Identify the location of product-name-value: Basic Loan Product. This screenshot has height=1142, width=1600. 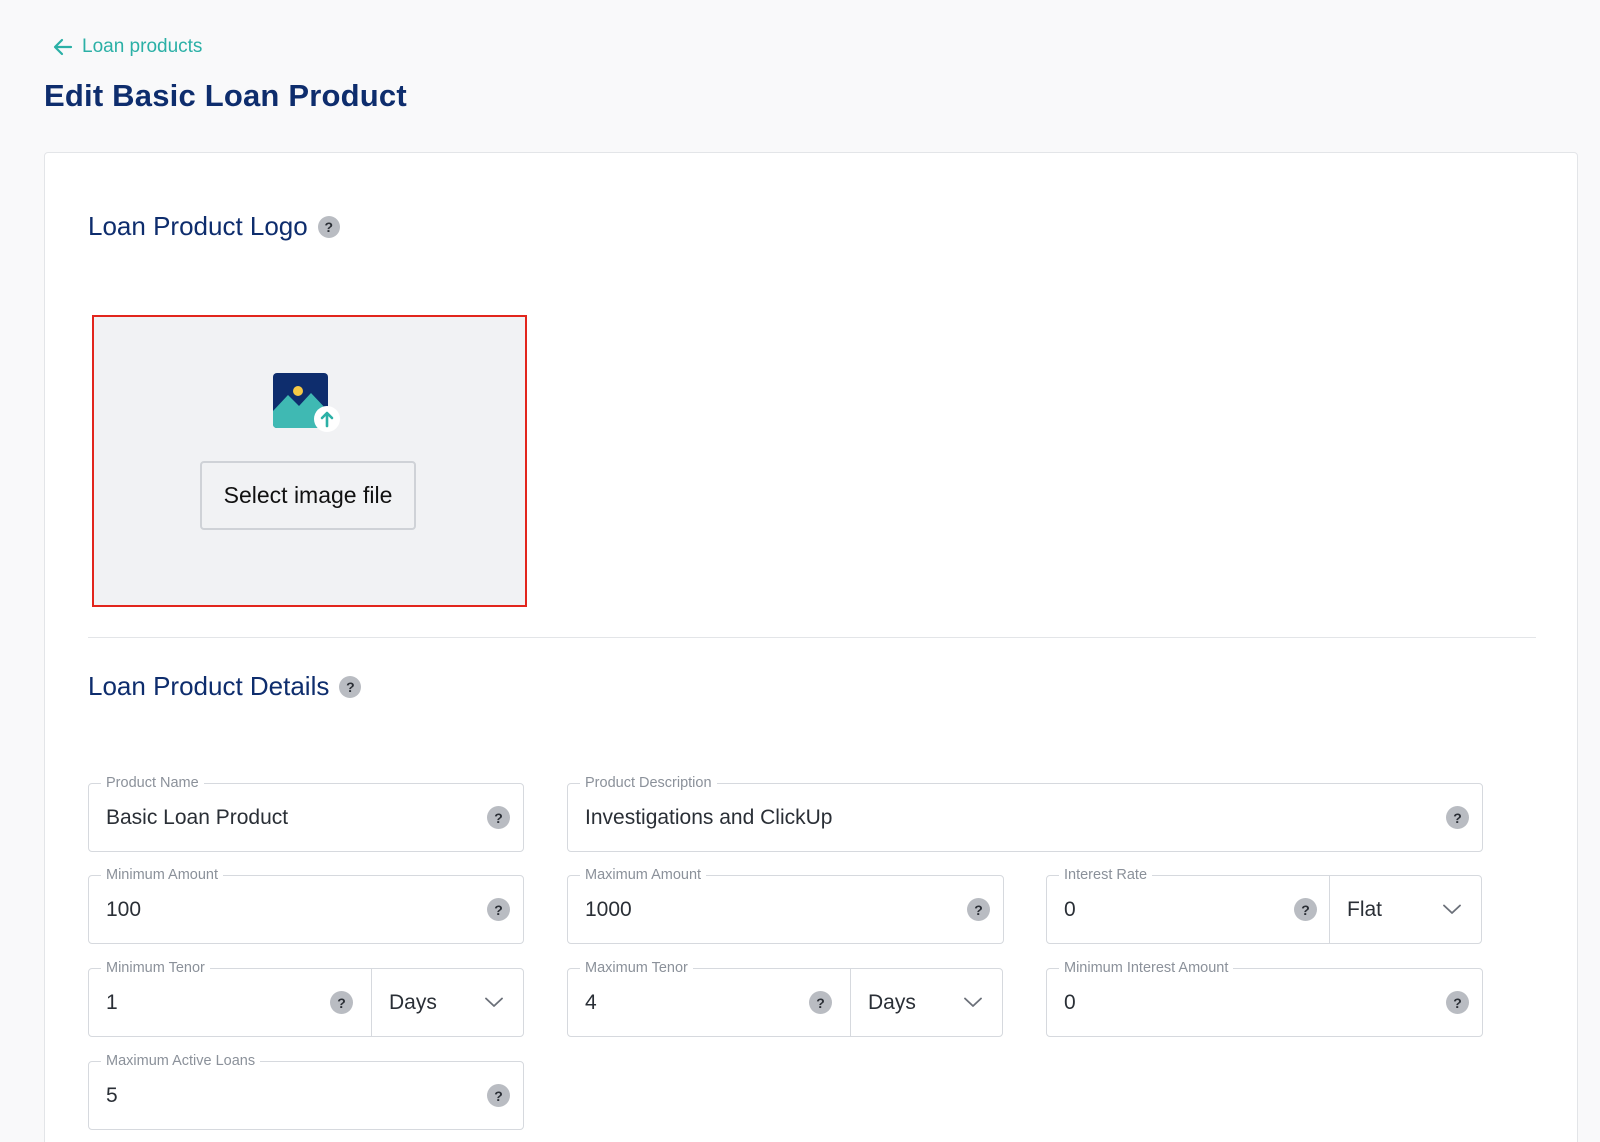
(197, 817).